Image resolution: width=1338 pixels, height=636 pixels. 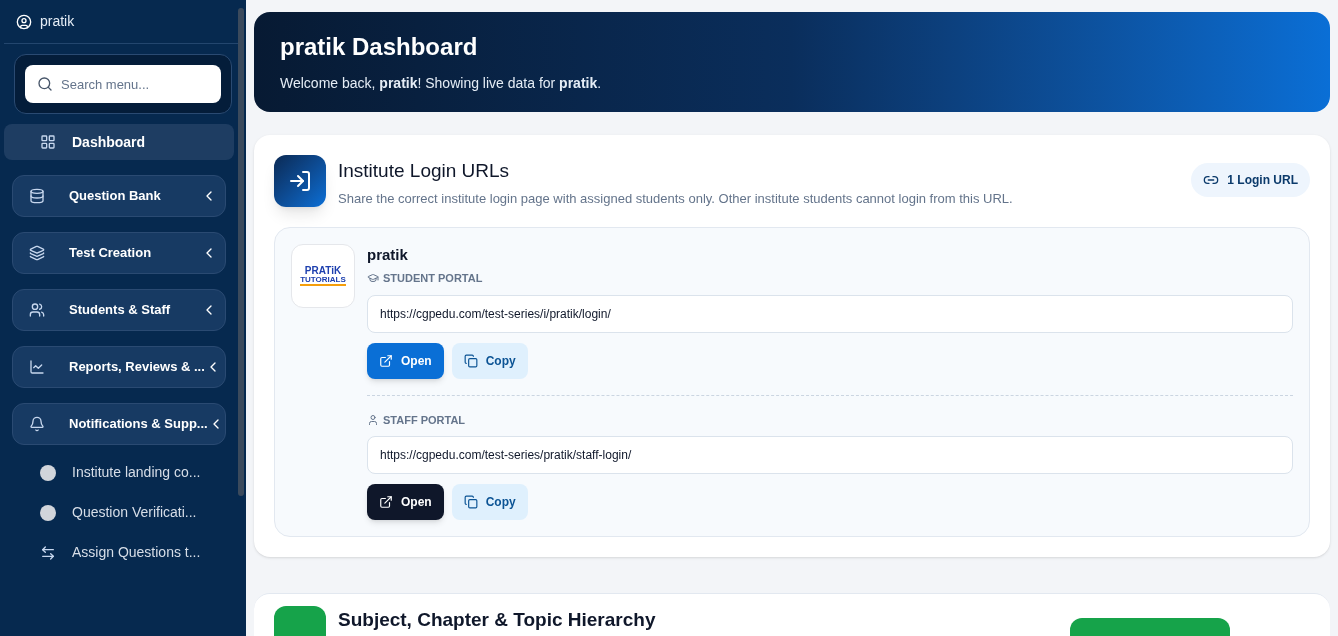 What do you see at coordinates (24, 21) in the screenshot?
I see `user-icon` at bounding box center [24, 21].